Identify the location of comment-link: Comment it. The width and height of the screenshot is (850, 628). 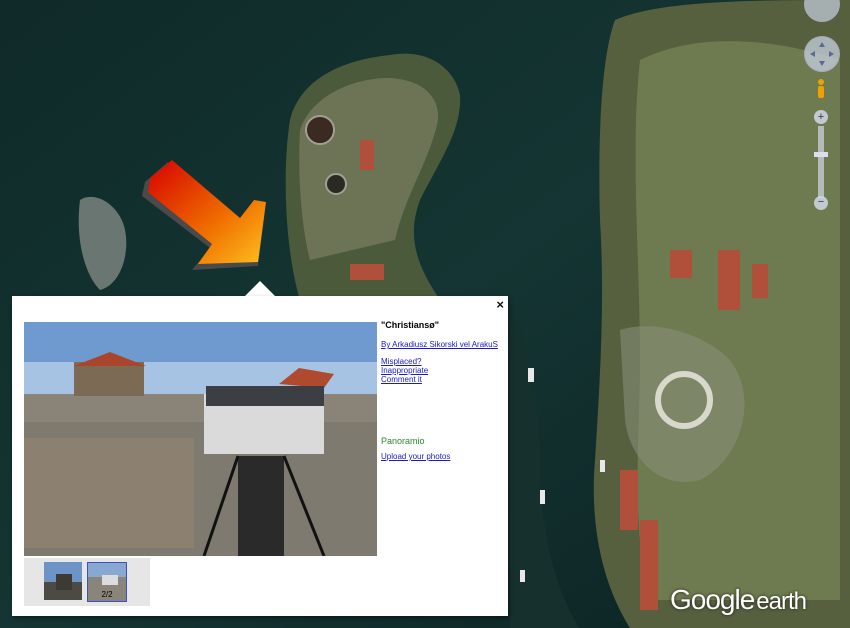
(443, 379).